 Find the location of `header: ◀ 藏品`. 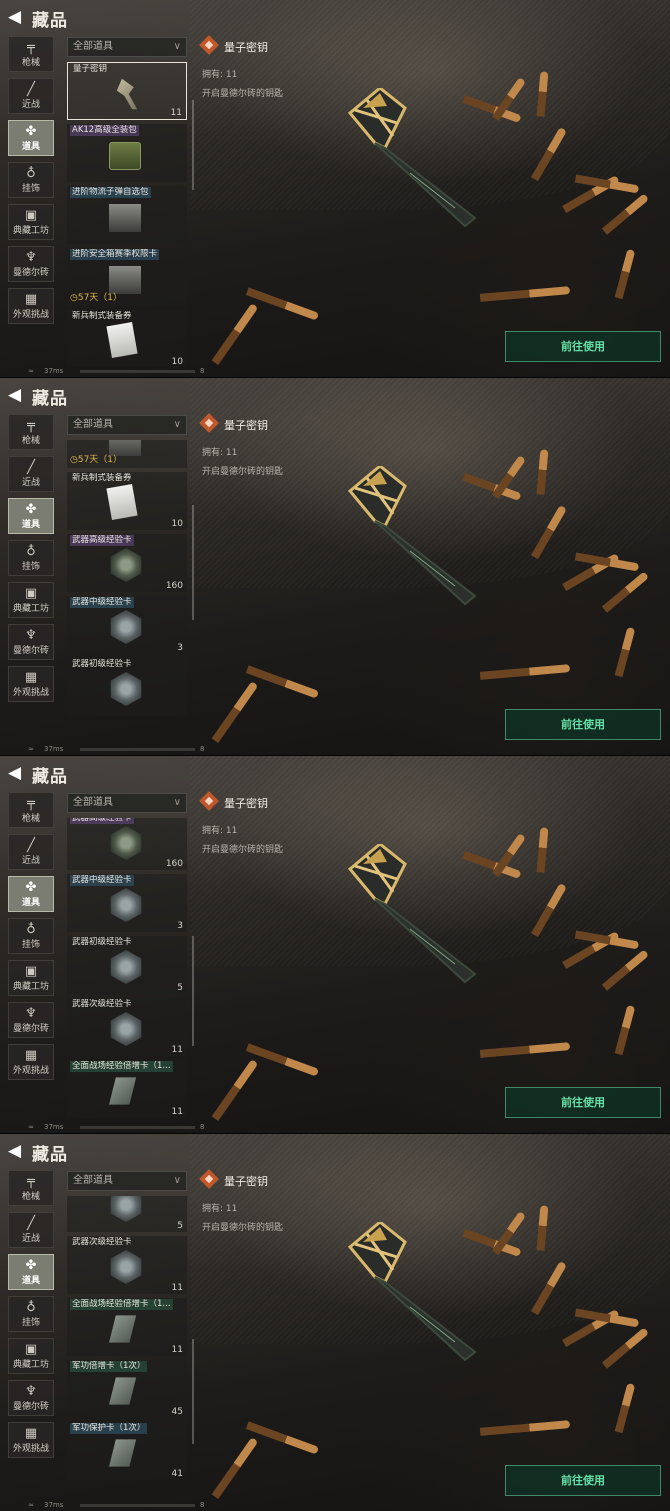

header: ◀ 藏品 is located at coordinates (335, 17).